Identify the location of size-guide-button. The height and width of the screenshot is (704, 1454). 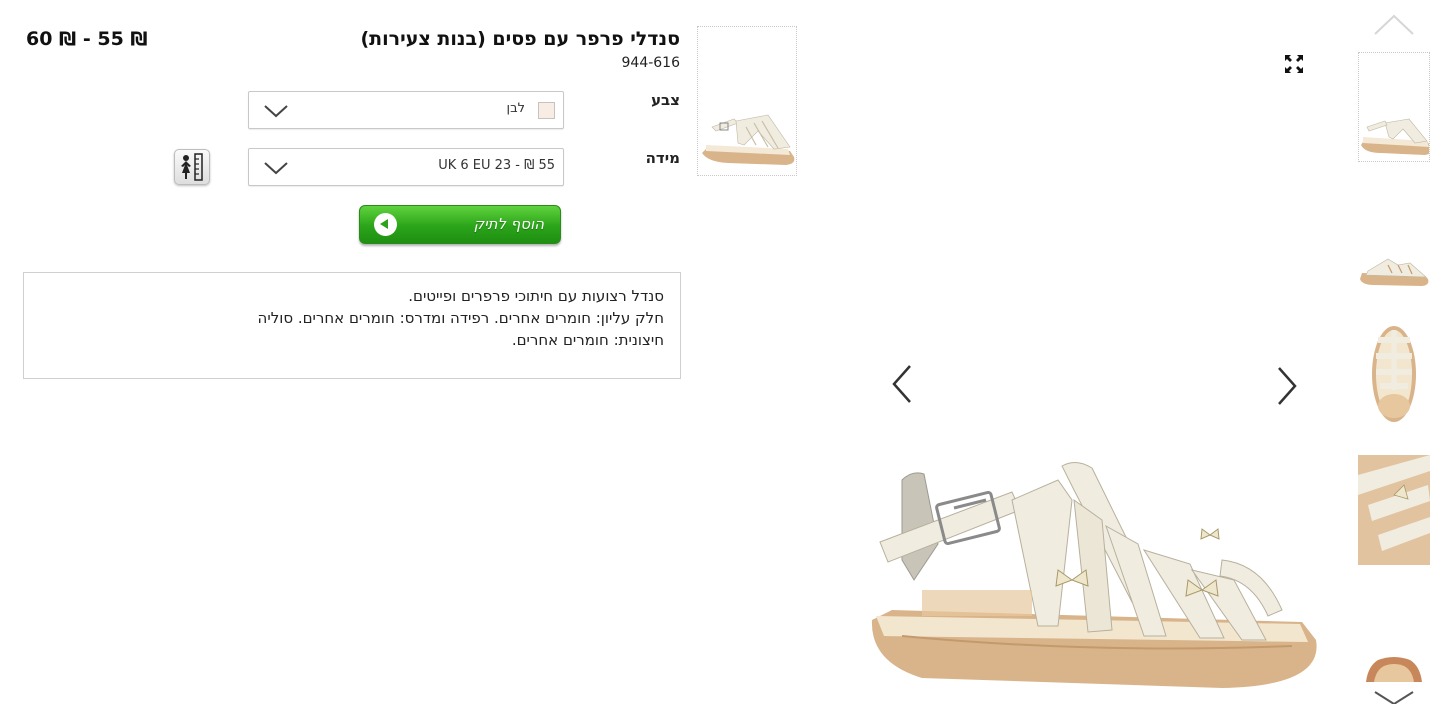
(192, 167).